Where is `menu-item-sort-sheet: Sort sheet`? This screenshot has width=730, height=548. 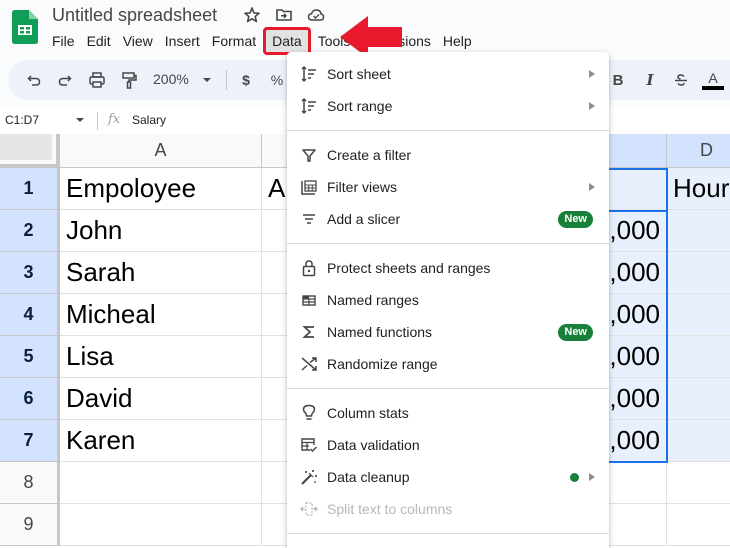
menu-item-sort-sheet: Sort sheet is located at coordinates (448, 74).